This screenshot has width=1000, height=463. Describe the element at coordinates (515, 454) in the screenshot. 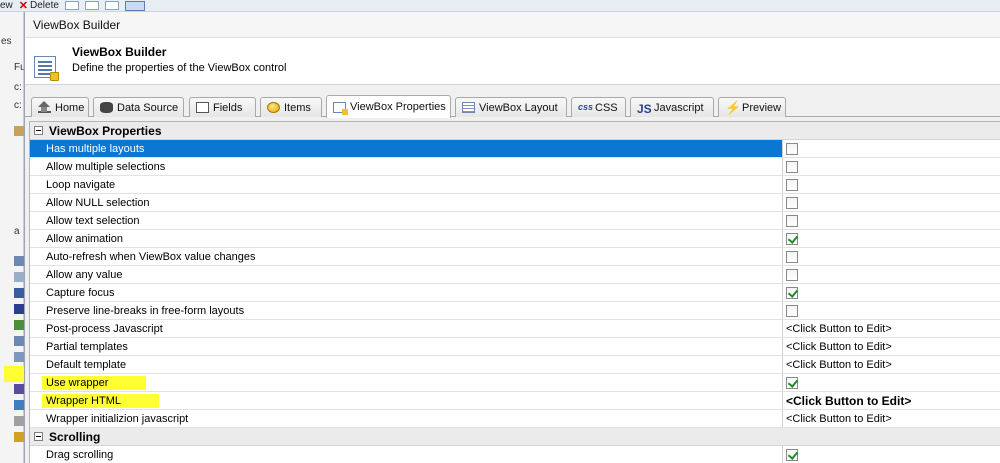

I see `property-row-drag-scrolling: Drag scrolling` at that location.